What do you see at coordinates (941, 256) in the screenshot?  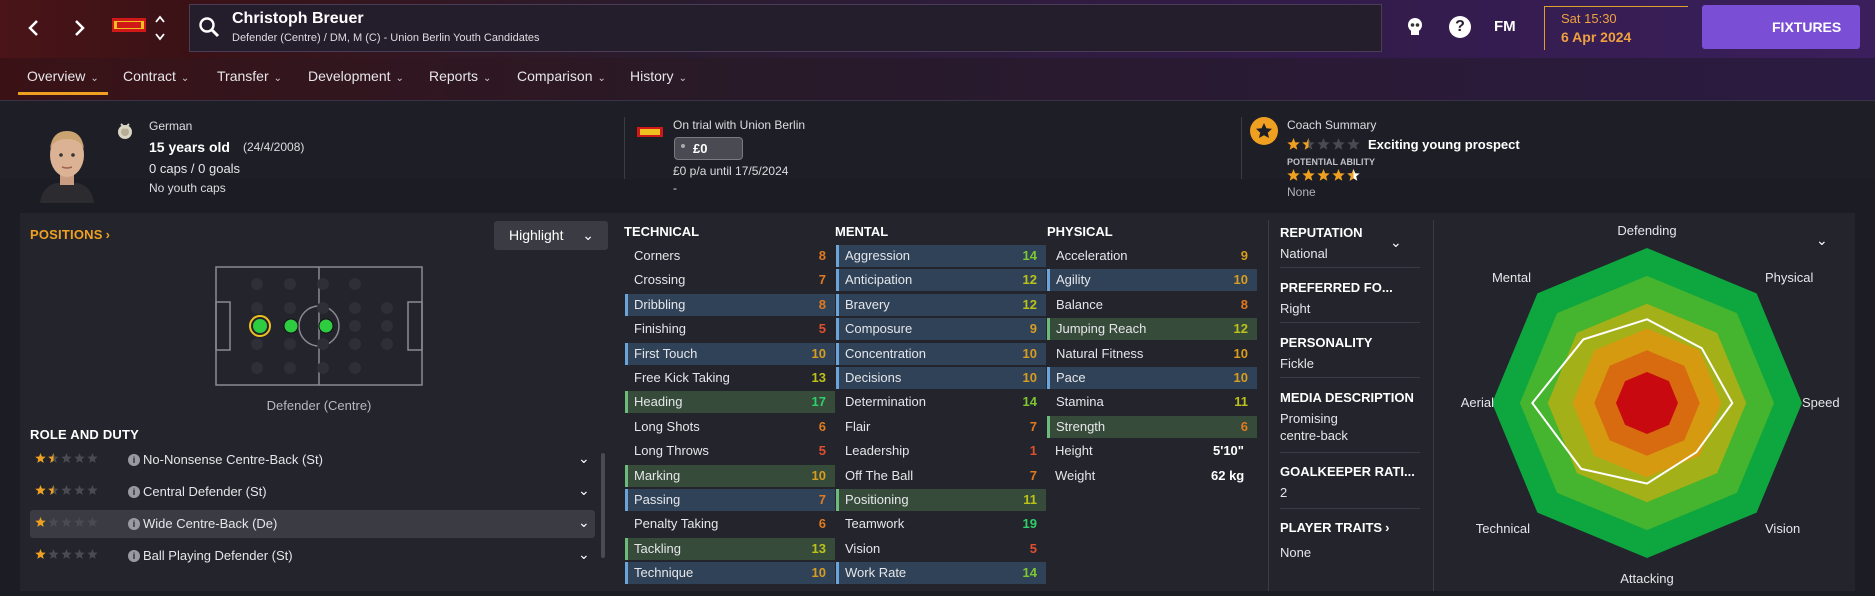 I see `attribute-row-aggression: Aggression 14` at bounding box center [941, 256].